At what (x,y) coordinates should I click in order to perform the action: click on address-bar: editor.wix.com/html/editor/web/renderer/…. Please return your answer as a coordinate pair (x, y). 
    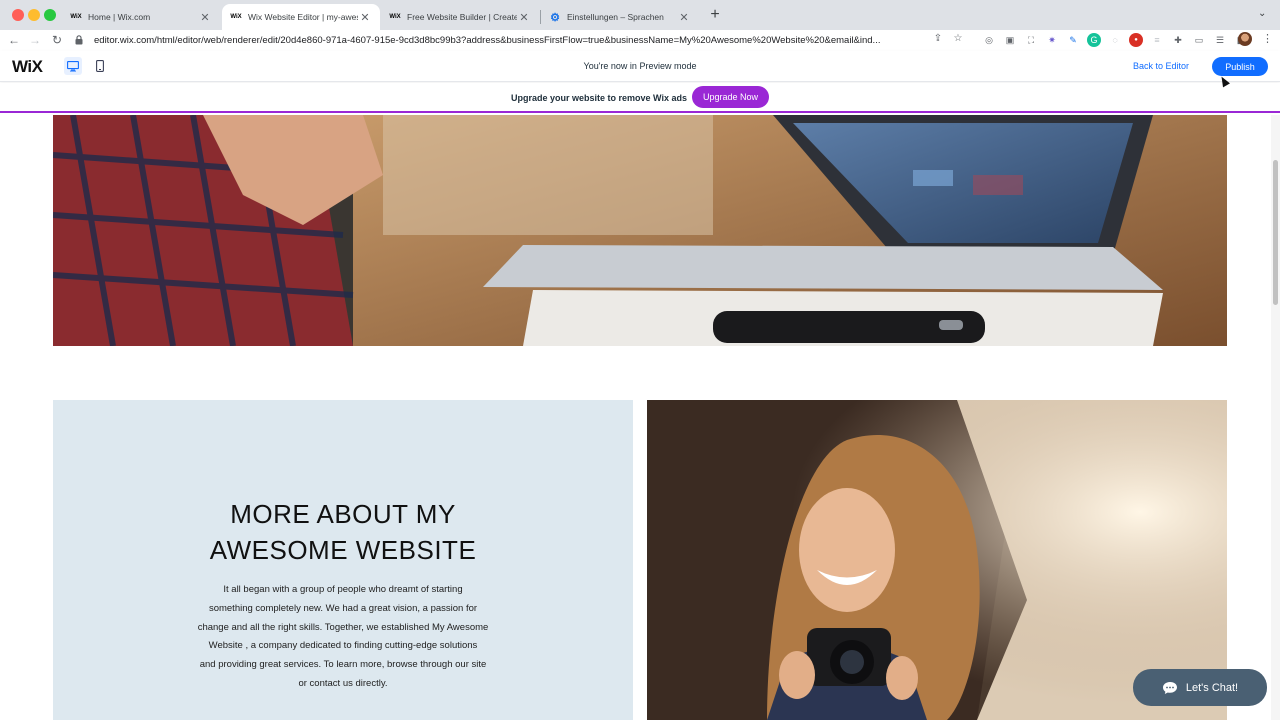
    Looking at the image, I should click on (522, 40).